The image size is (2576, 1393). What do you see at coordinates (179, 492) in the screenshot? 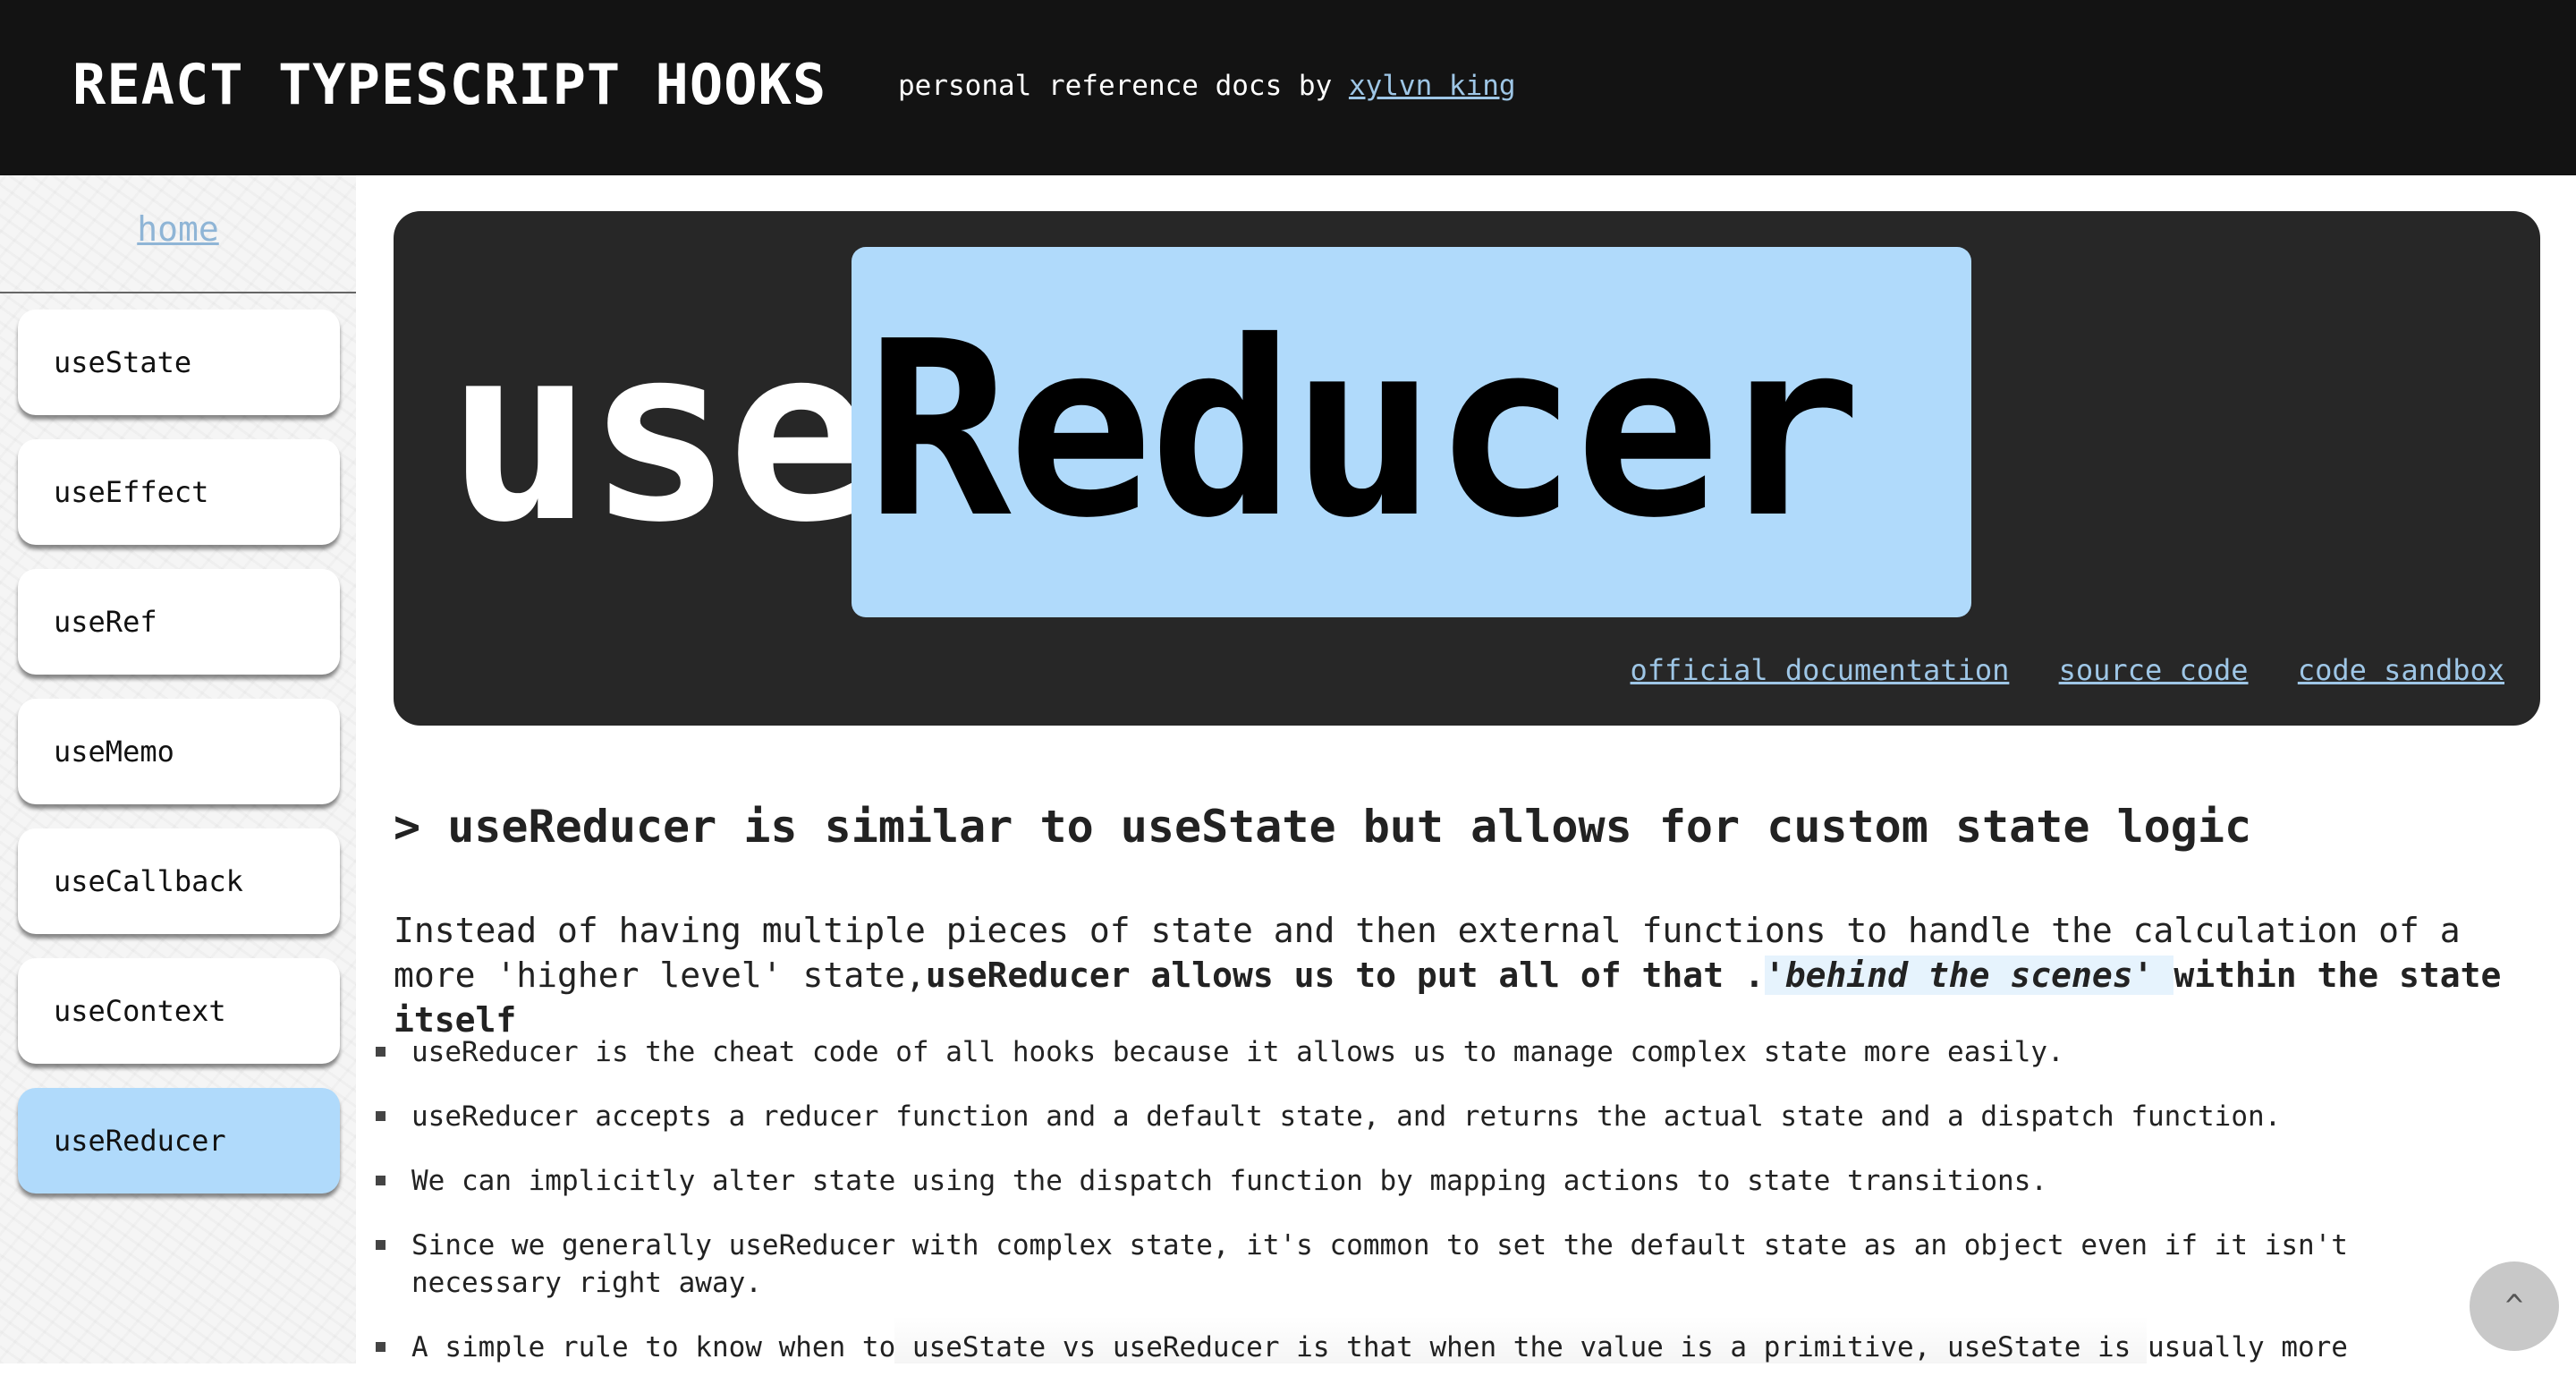
I see `sidebar-item-useeffect: useEffect` at bounding box center [179, 492].